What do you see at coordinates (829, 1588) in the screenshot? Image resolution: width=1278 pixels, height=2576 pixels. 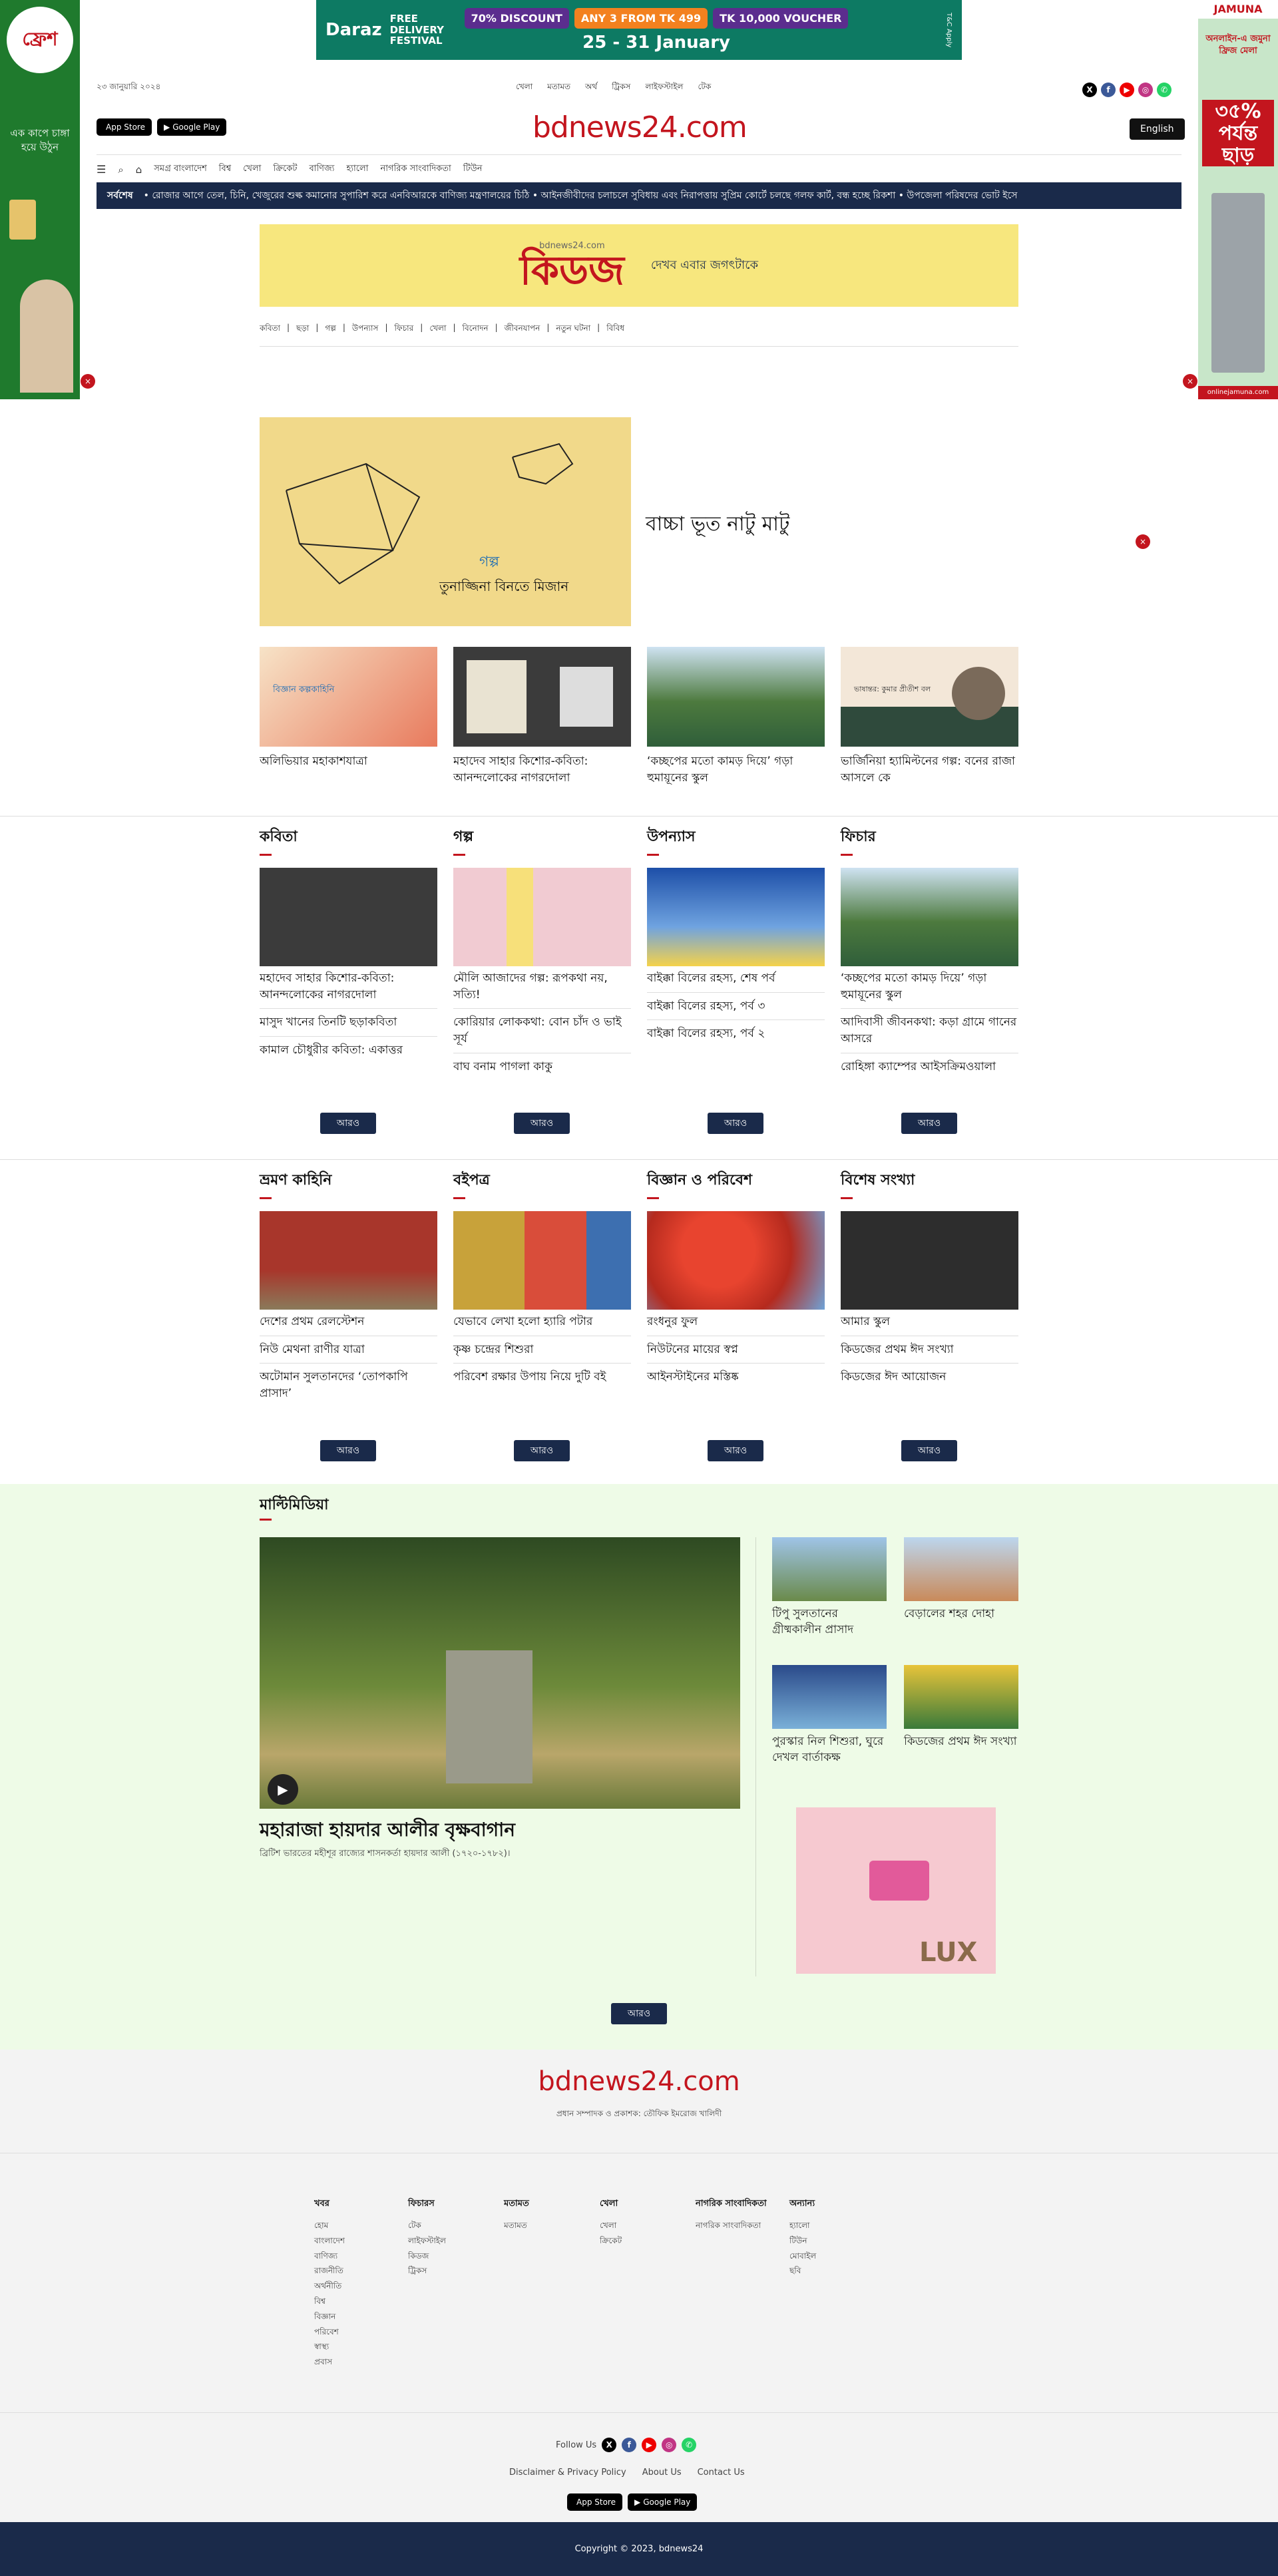 I see `mm-card: টিপু সুলতানের গ্রীষ্মকালীন প্রাসাদ` at bounding box center [829, 1588].